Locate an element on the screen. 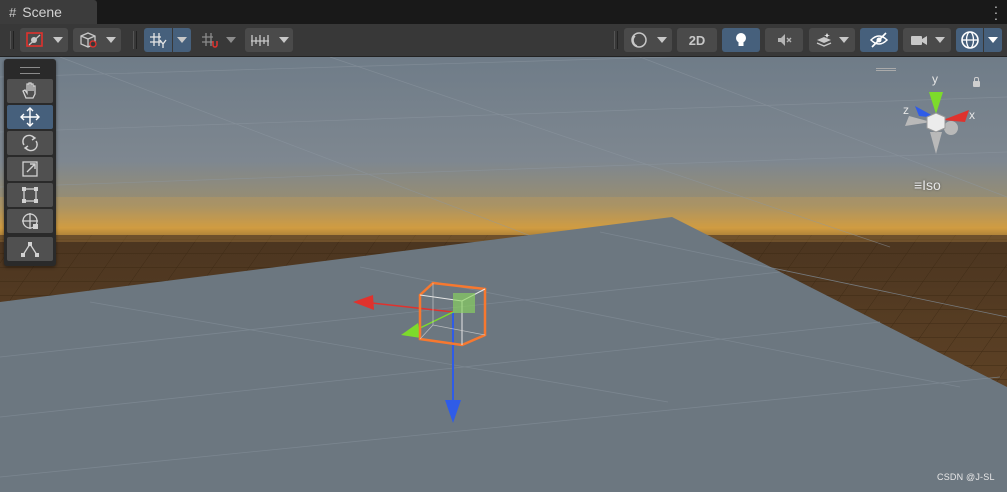 The width and height of the screenshot is (1007, 492). gizmo-label-y: y is located at coordinates (935, 79).